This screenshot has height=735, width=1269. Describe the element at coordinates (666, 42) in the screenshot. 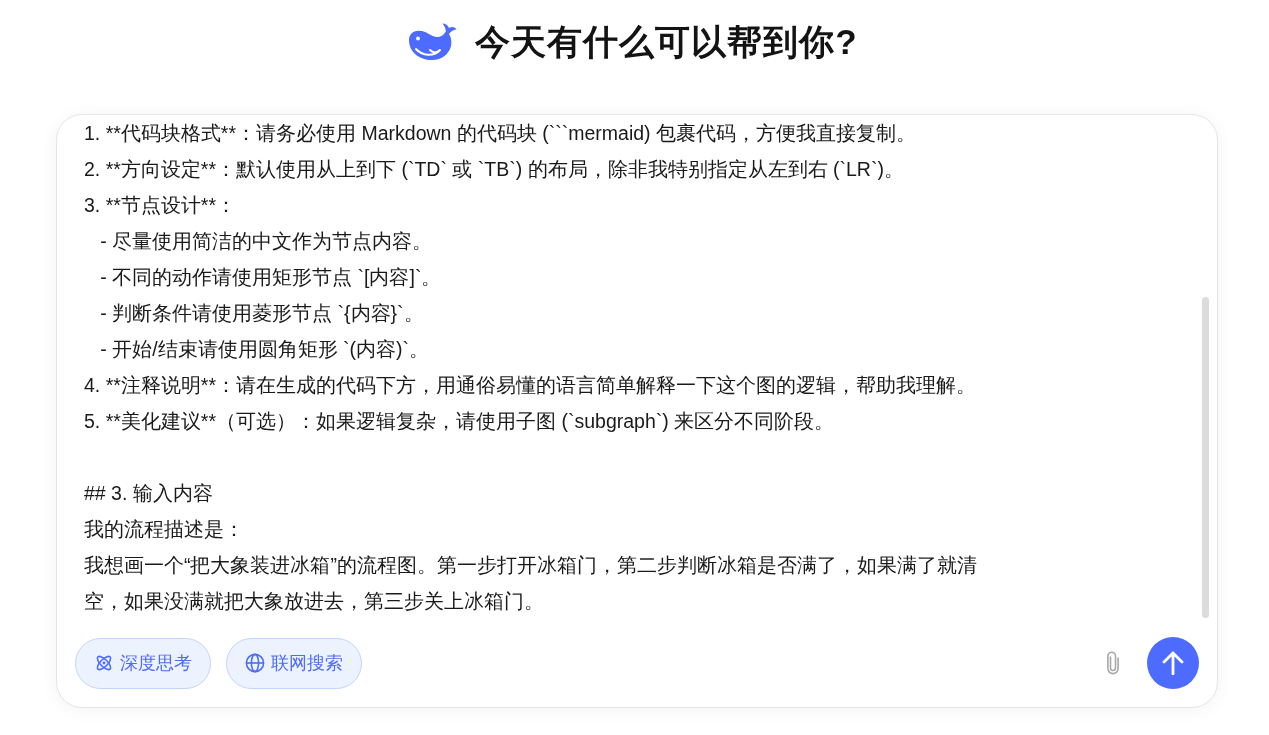

I see `page-heading: 今天有什么可以帮到你?` at that location.